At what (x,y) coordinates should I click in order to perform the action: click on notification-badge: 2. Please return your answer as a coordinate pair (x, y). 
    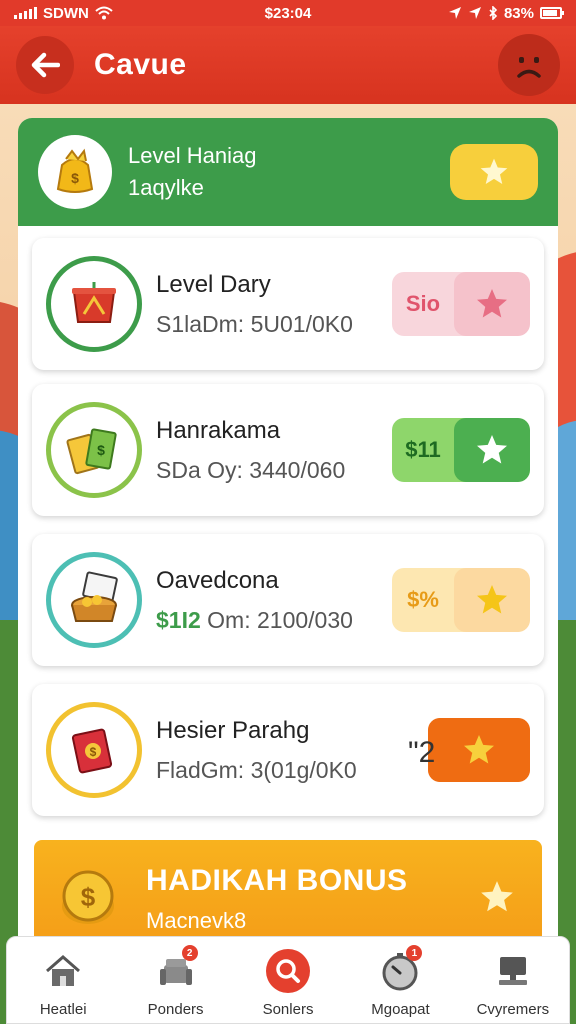
    Looking at the image, I should click on (189, 953).